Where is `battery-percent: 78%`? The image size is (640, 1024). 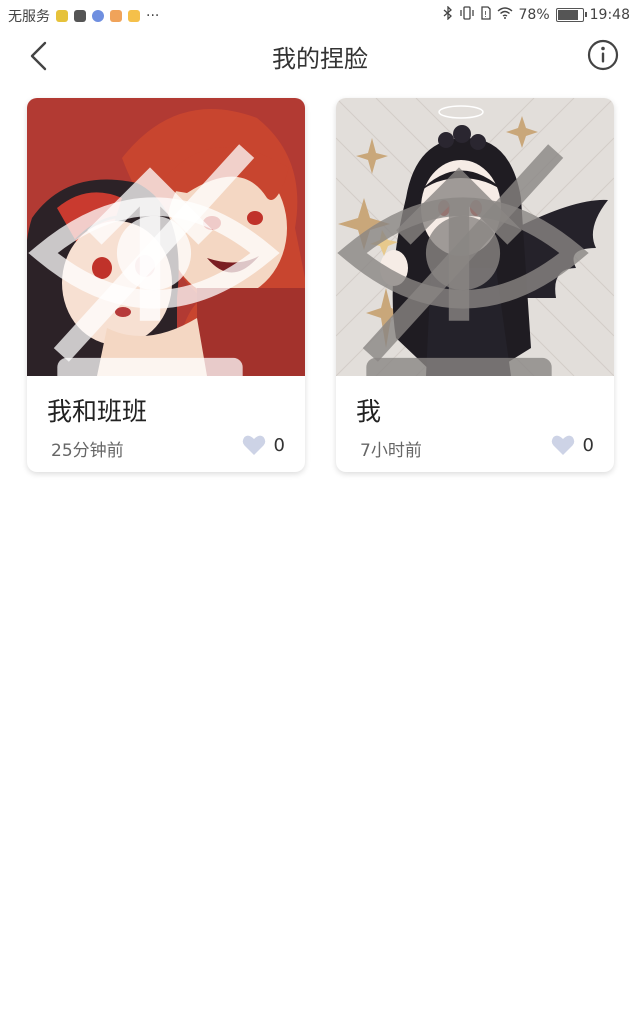
battery-percent: 78% is located at coordinates (534, 15).